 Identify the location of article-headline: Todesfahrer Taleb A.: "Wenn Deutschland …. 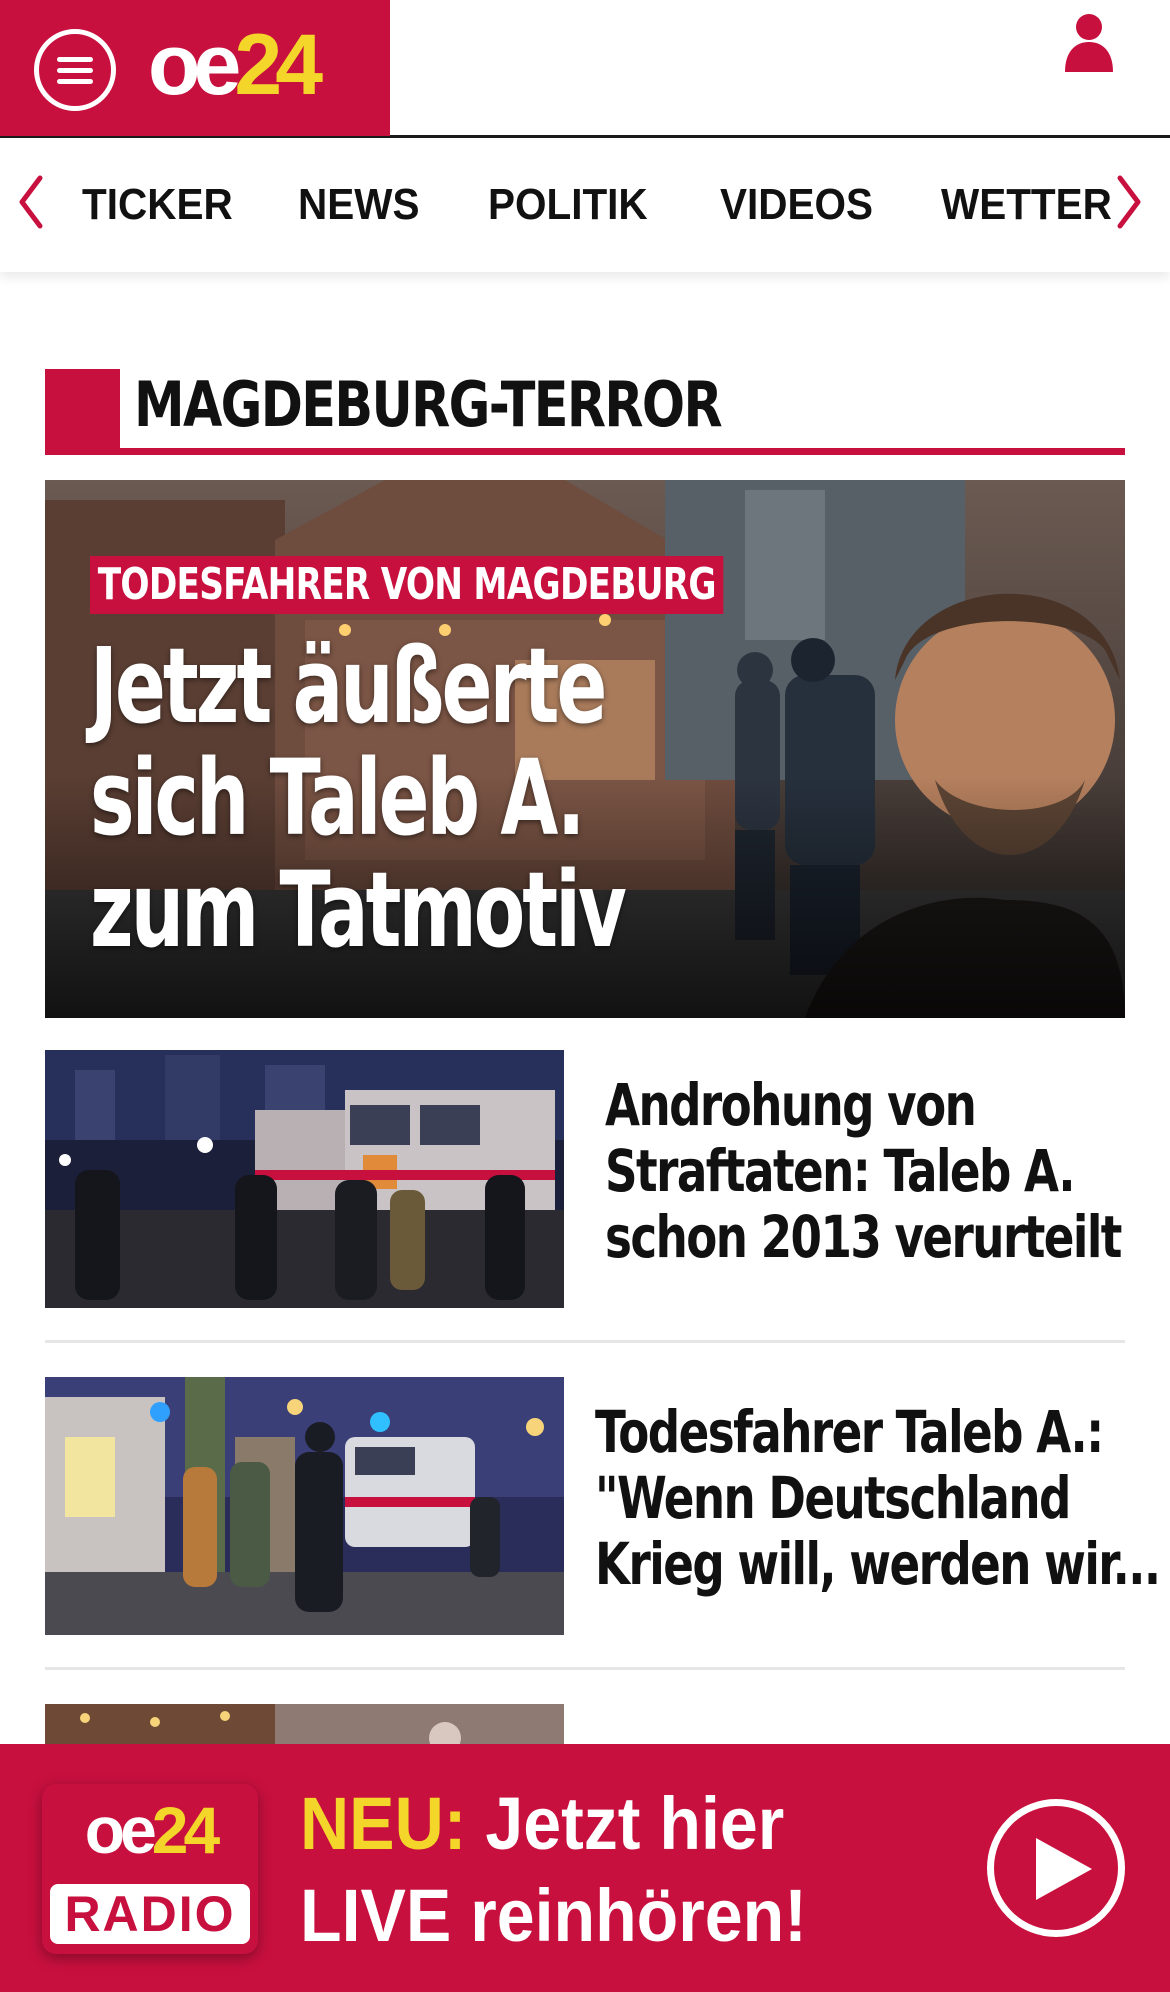
(878, 1498).